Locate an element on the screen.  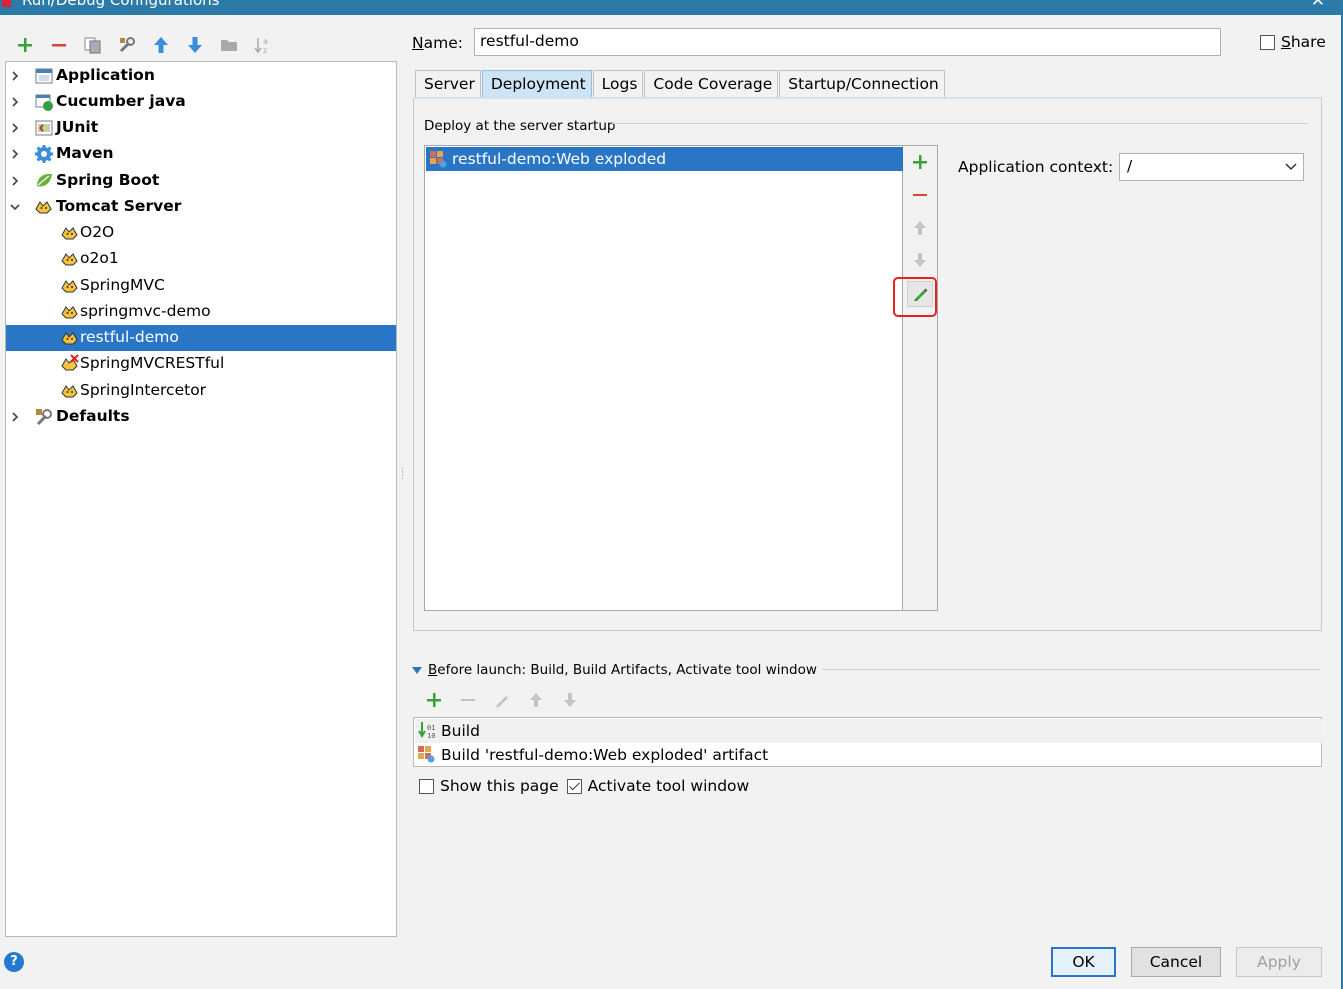
section-divider is located at coordinates (960, 123).